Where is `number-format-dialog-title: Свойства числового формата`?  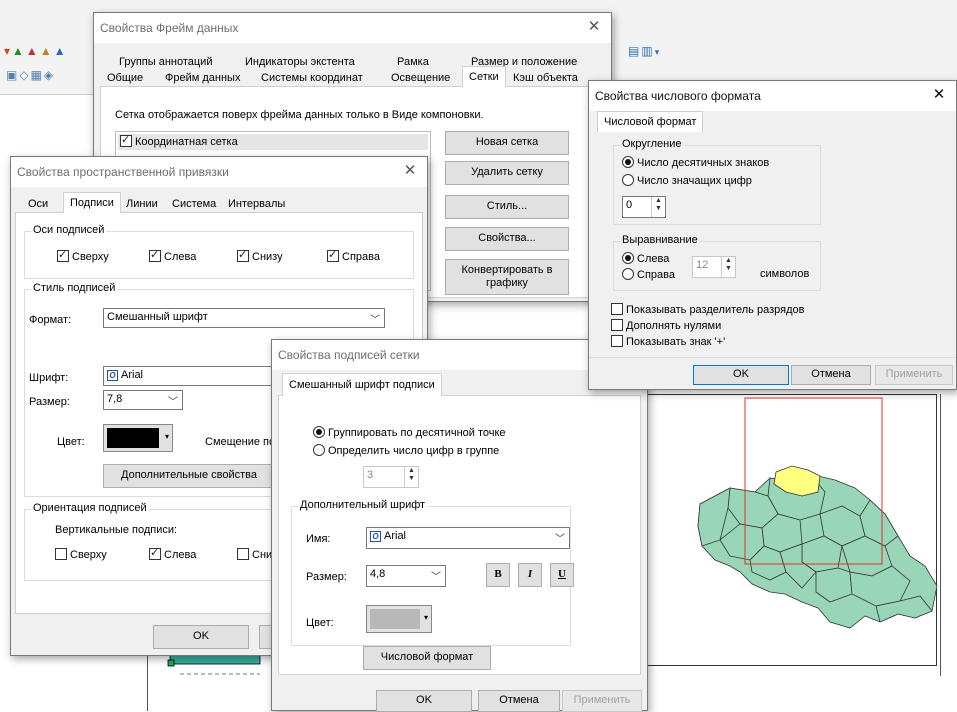 number-format-dialog-title: Свойства числового формата is located at coordinates (772, 96).